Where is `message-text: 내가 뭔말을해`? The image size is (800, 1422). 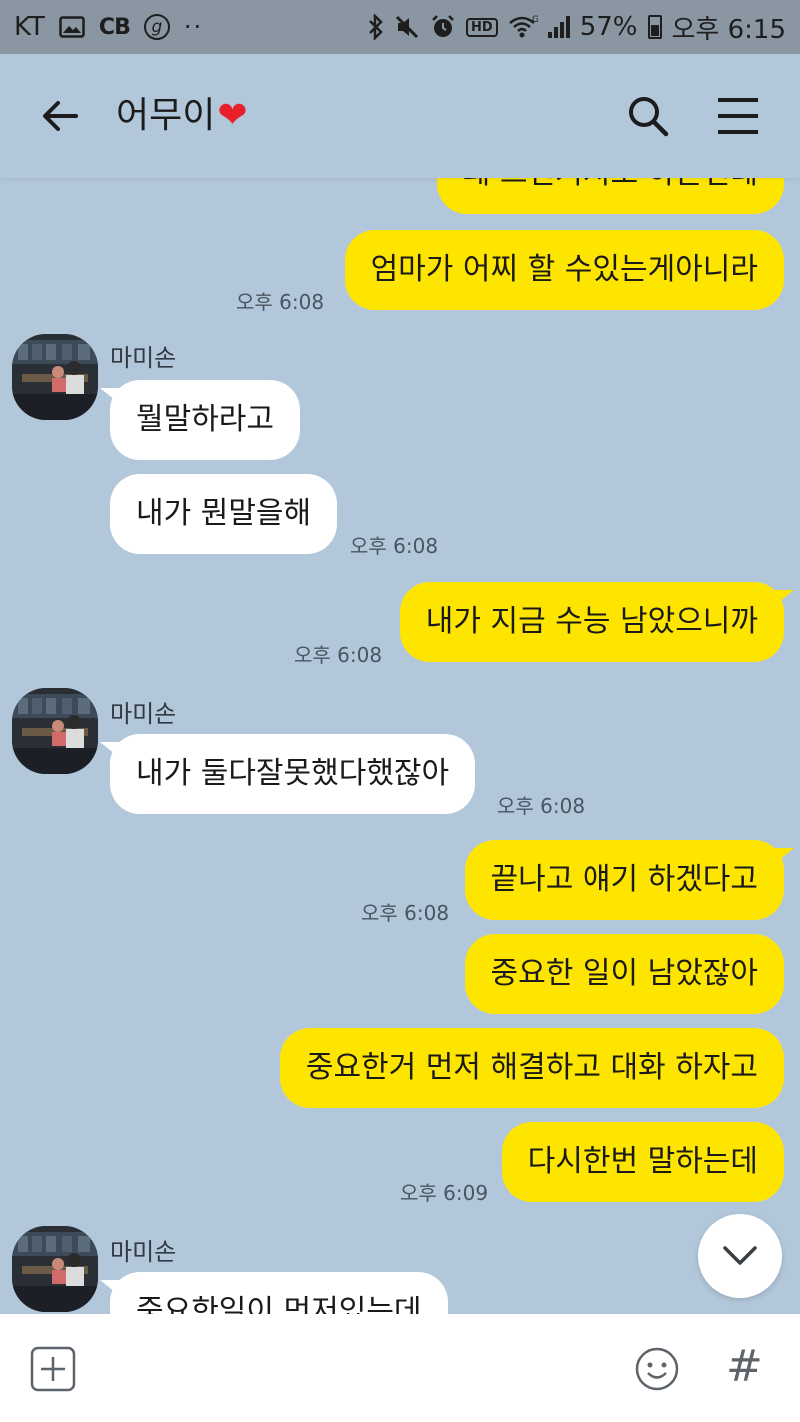
message-text: 내가 뭔말을해 is located at coordinates (224, 513).